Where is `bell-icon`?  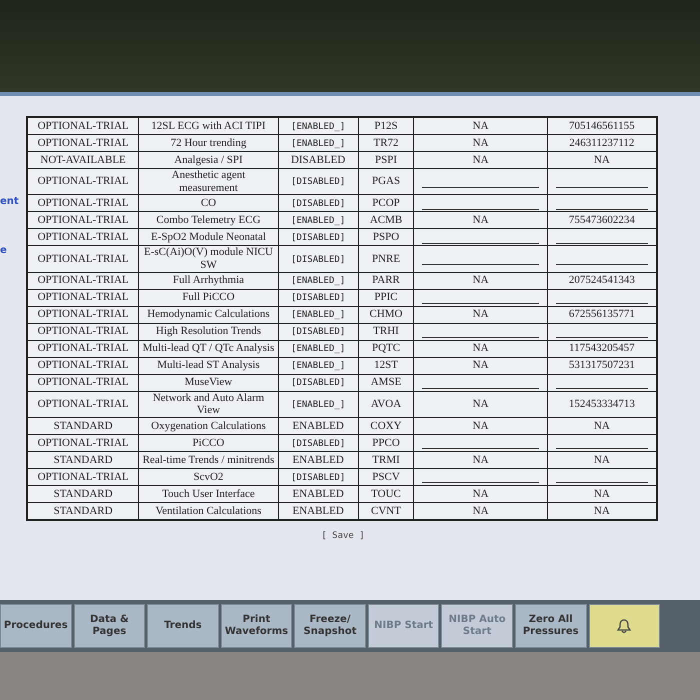 bell-icon is located at coordinates (624, 626).